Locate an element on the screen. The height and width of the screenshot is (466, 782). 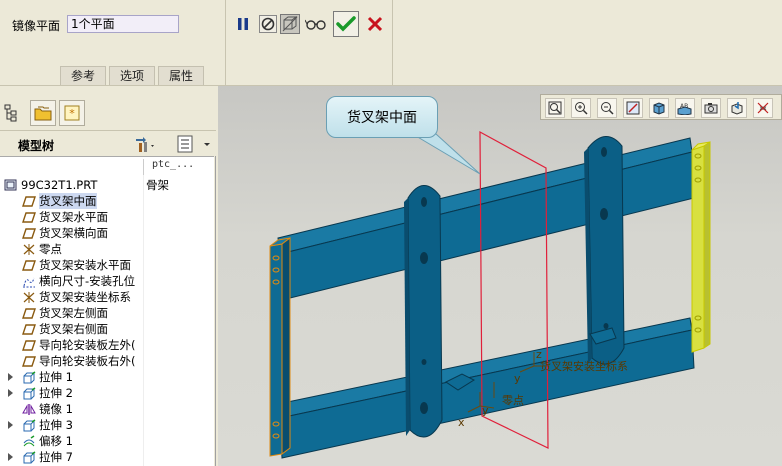
pause-icon is located at coordinates (243, 24).